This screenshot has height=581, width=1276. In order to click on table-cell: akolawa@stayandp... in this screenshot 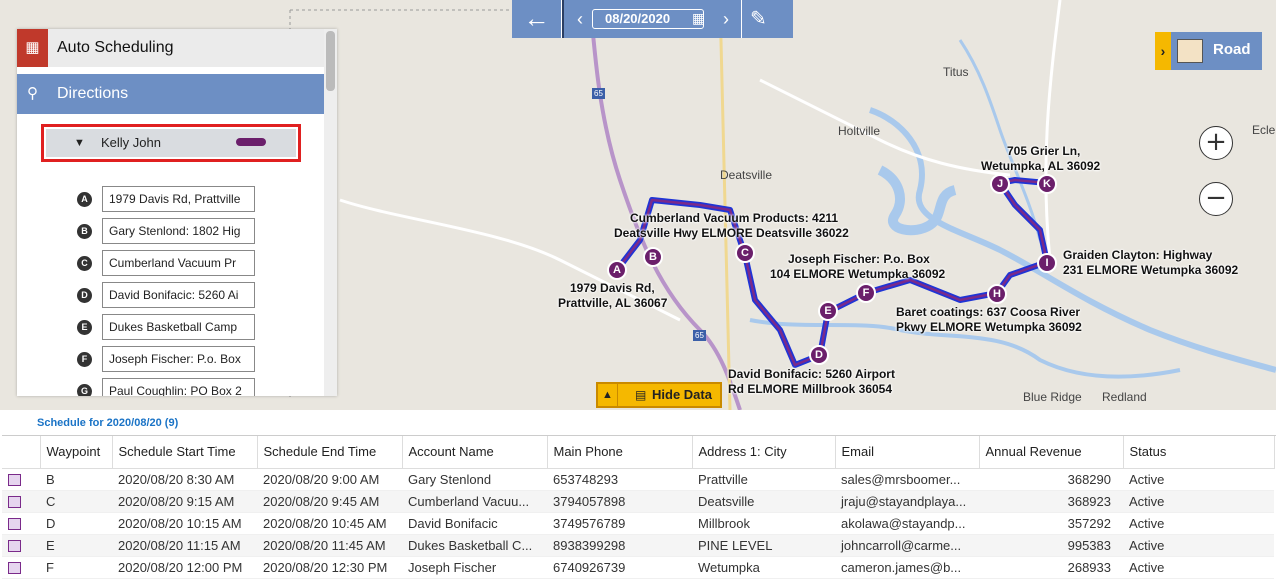, I will do `click(907, 523)`.